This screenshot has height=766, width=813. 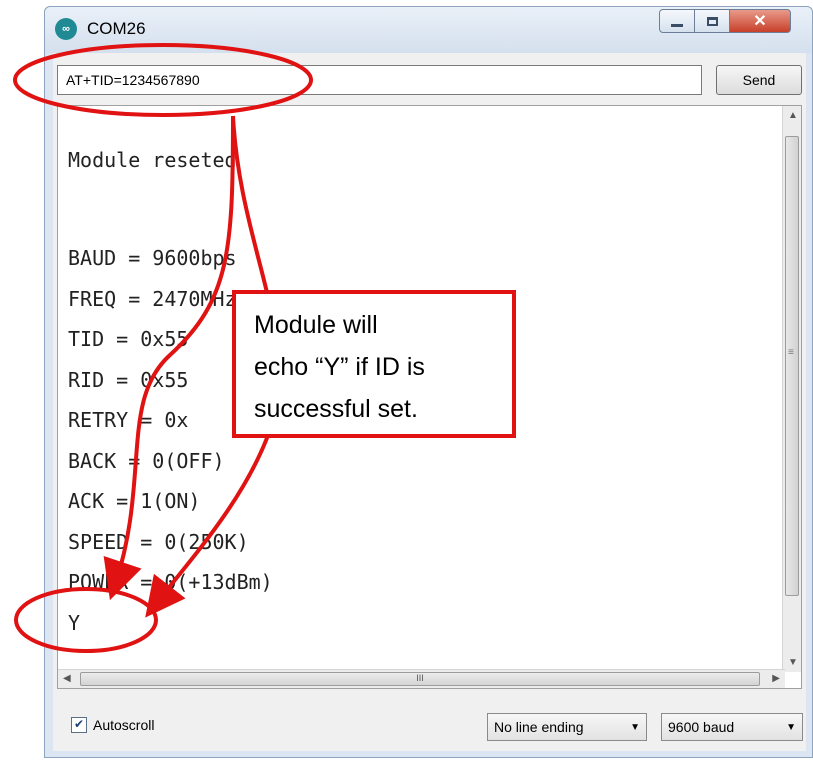 What do you see at coordinates (336, 409) in the screenshot?
I see `callout-line: successful set.` at bounding box center [336, 409].